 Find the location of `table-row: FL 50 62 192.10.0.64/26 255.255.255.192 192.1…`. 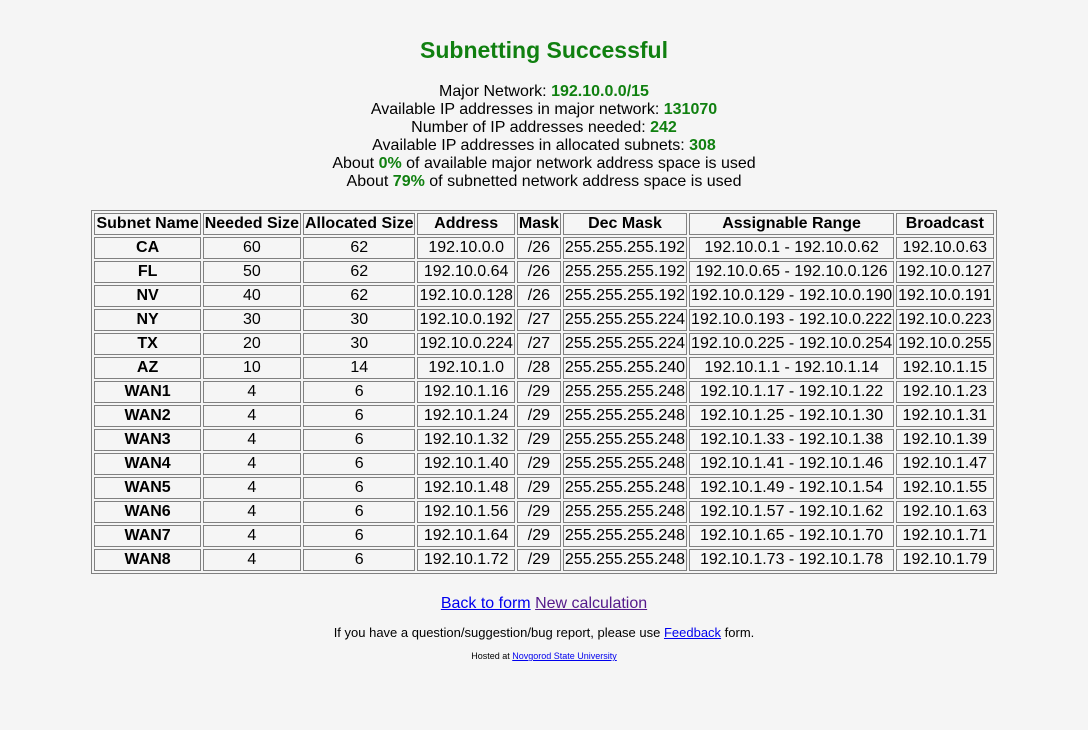

table-row: FL 50 62 192.10.0.64/26 255.255.255.192 192.1… is located at coordinates (544, 272).